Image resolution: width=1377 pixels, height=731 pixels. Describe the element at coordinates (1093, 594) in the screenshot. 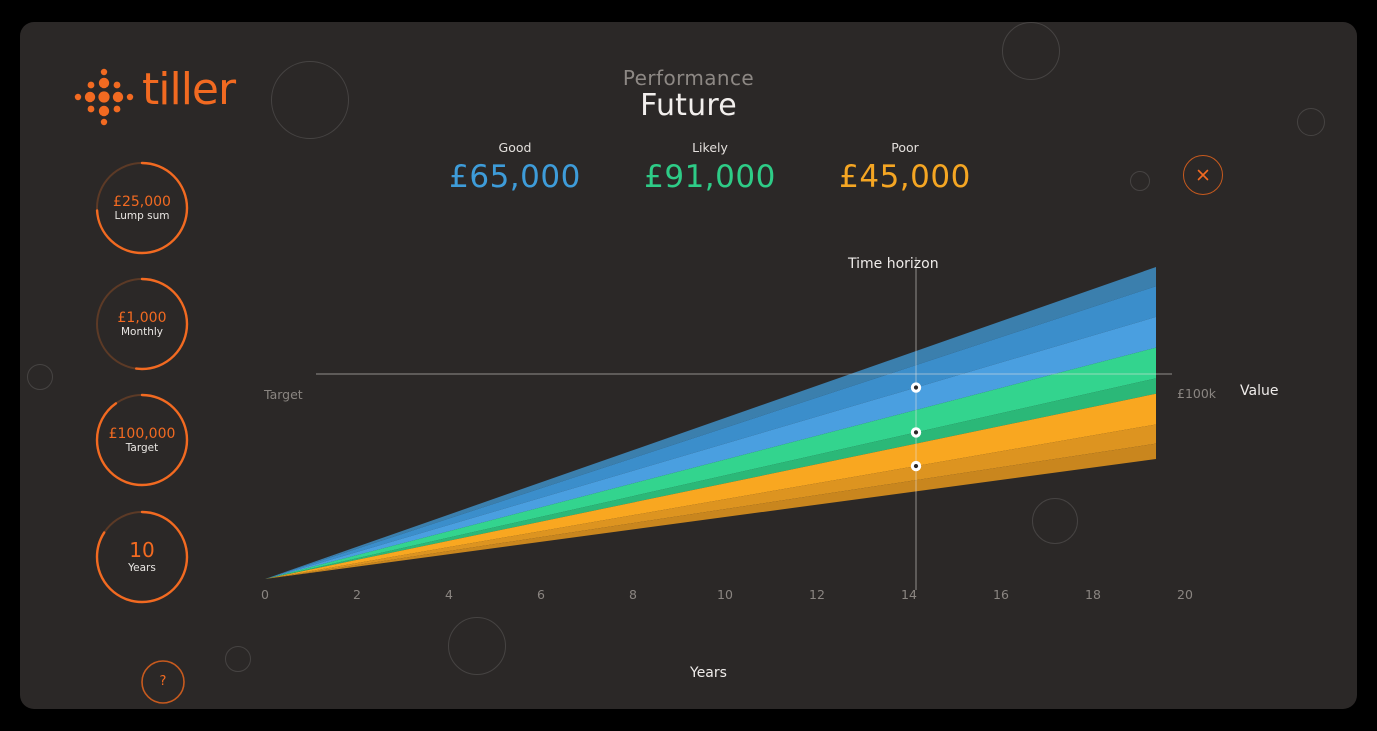

I see `x-tick-18: 18` at that location.